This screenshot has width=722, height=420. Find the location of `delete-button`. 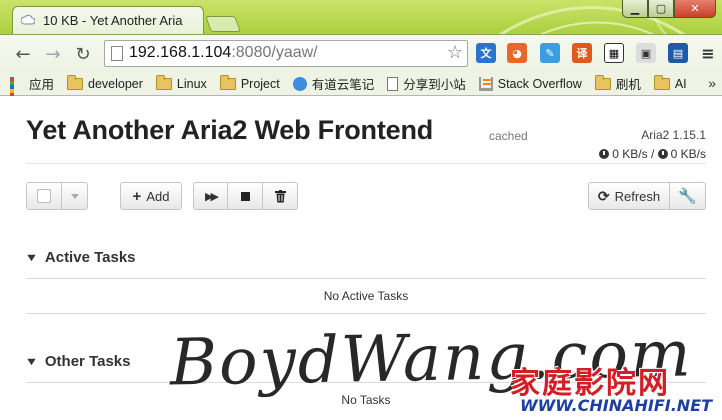

delete-button is located at coordinates (280, 196).